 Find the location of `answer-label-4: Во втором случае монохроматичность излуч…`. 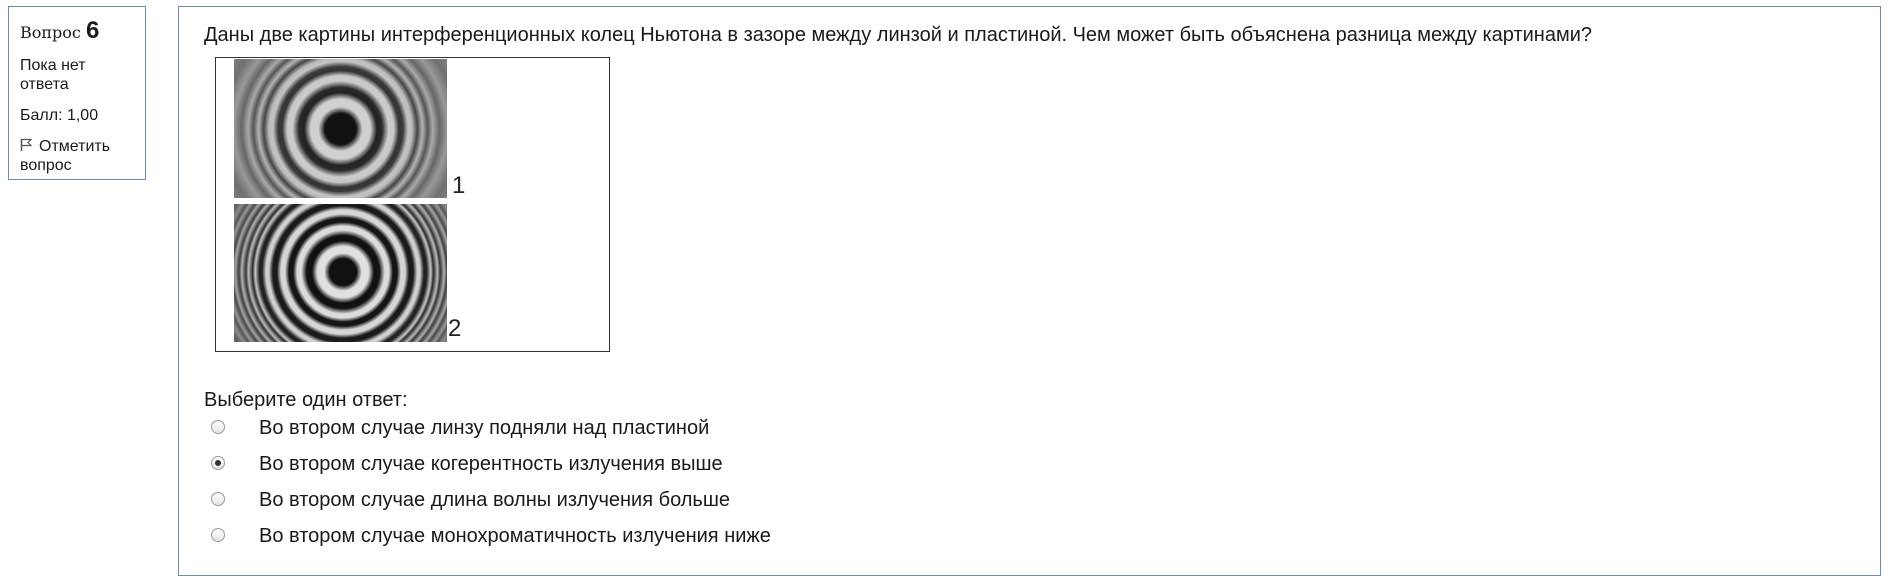

answer-label-4: Во втором случае монохроматичность излуч… is located at coordinates (515, 536).